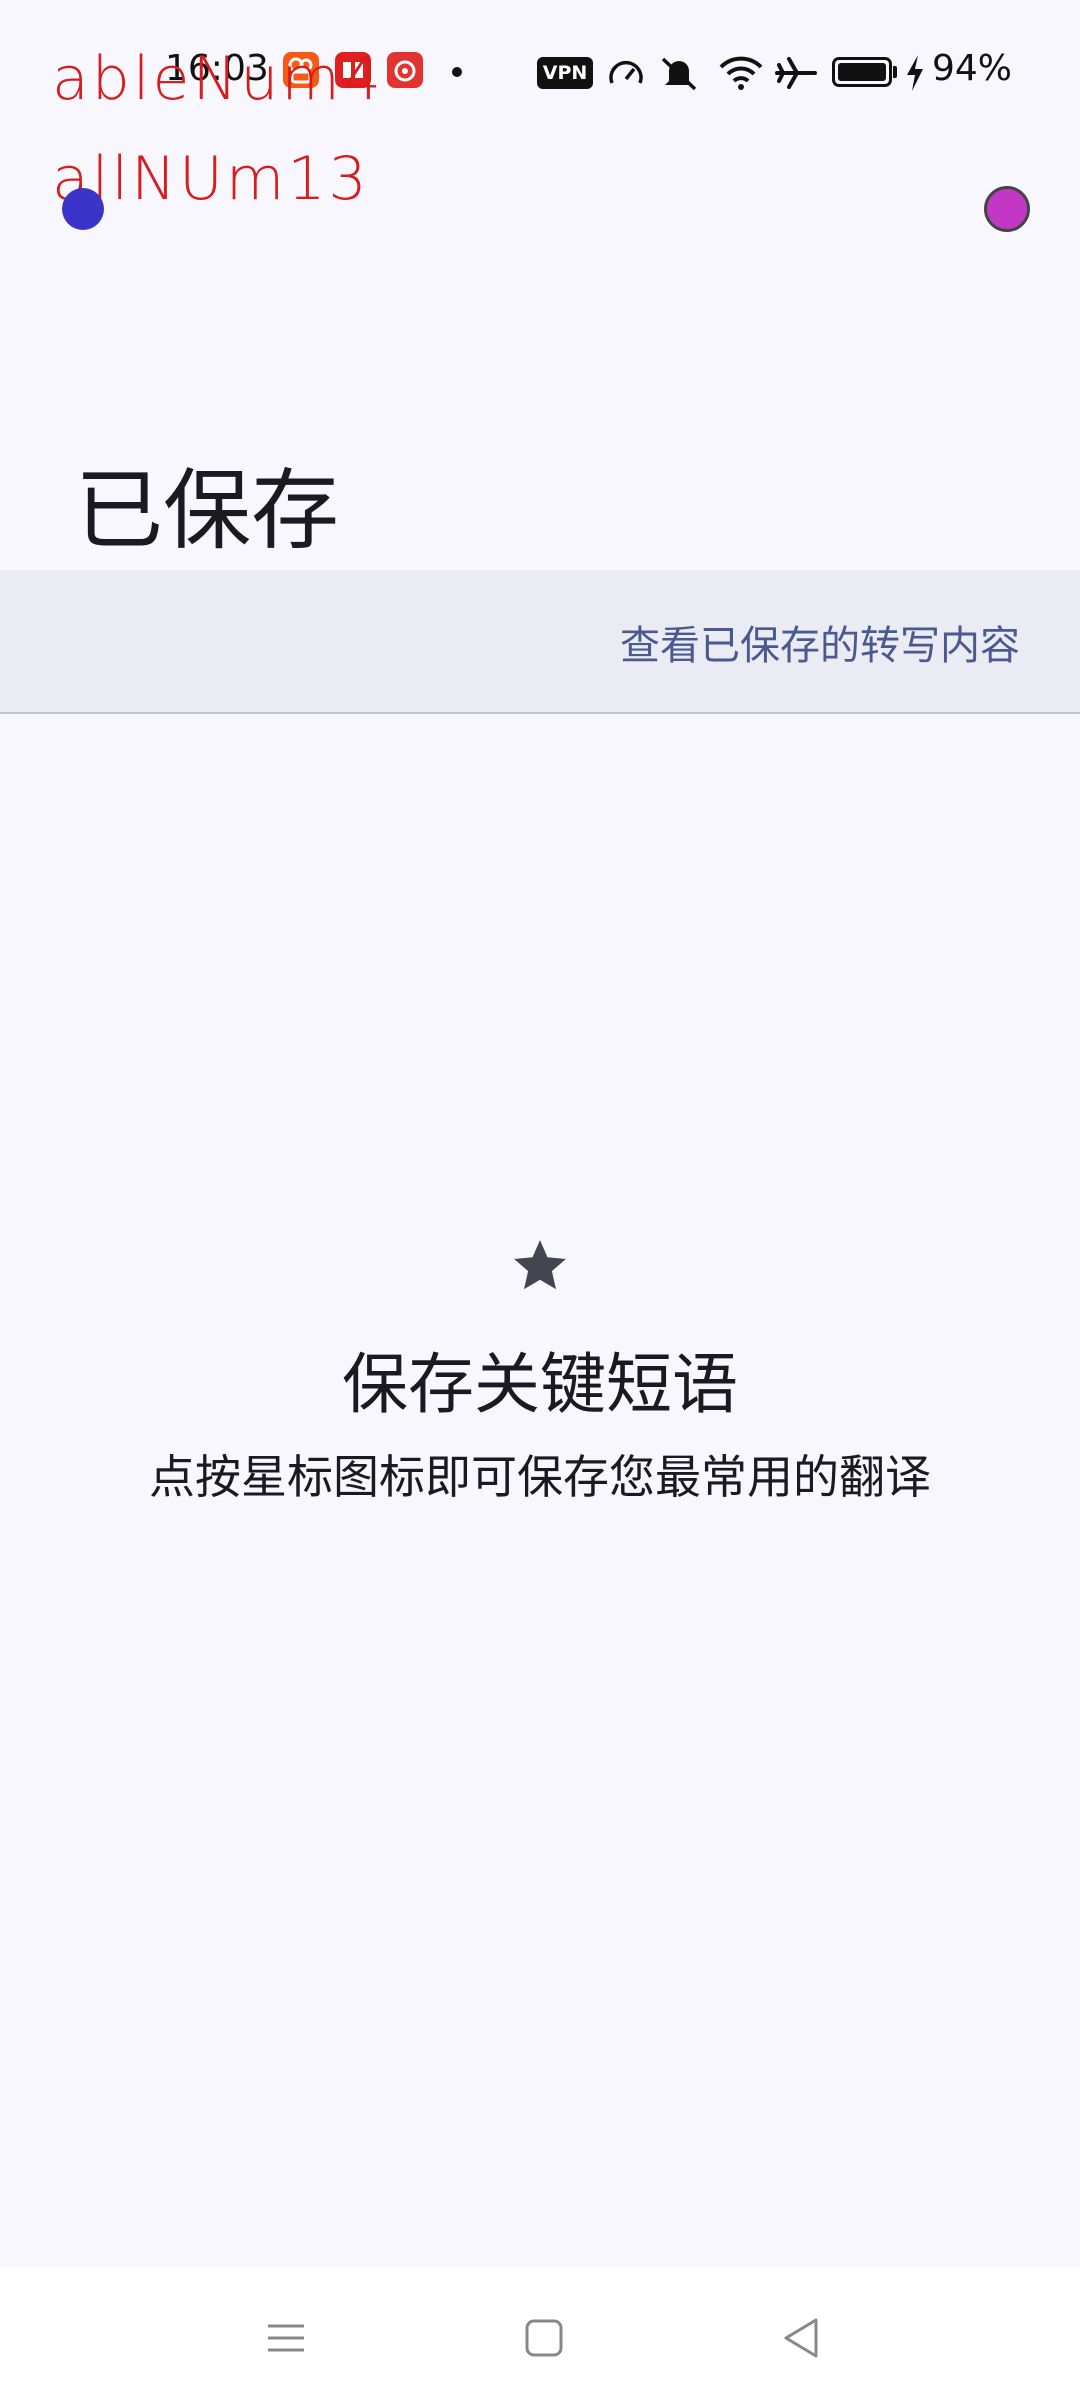 This screenshot has width=1080, height=2400. I want to click on notification-dot-icon, so click(457, 72).